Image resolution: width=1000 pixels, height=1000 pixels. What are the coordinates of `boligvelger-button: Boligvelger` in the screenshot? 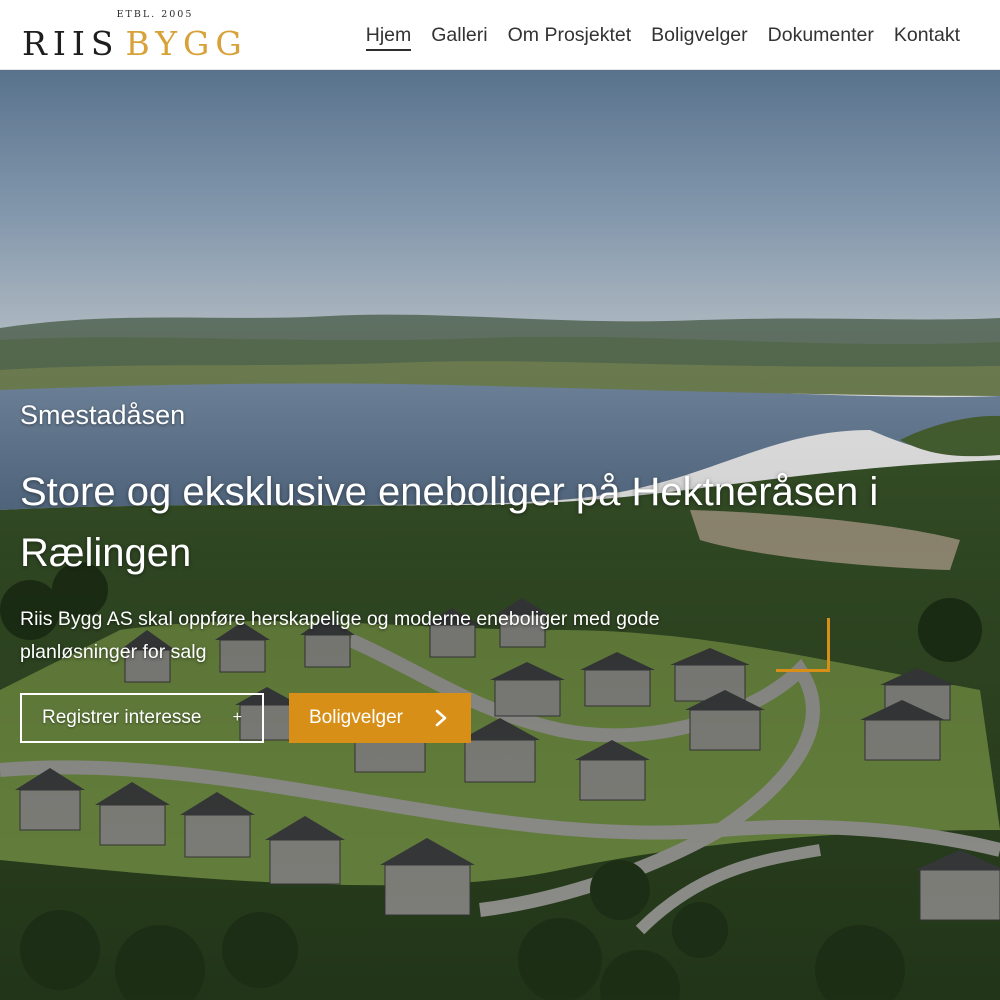 It's located at (380, 718).